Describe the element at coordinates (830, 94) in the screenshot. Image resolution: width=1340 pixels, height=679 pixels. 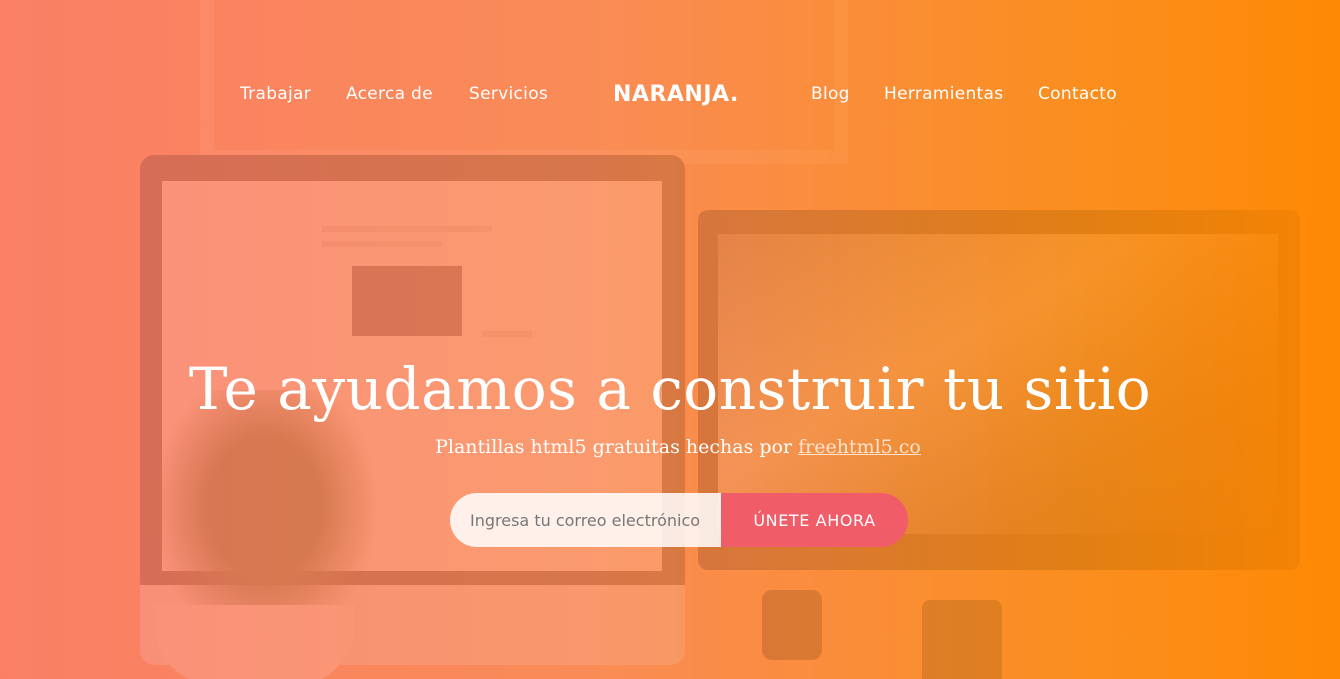
I see `nav-link-blog: Blog` at that location.